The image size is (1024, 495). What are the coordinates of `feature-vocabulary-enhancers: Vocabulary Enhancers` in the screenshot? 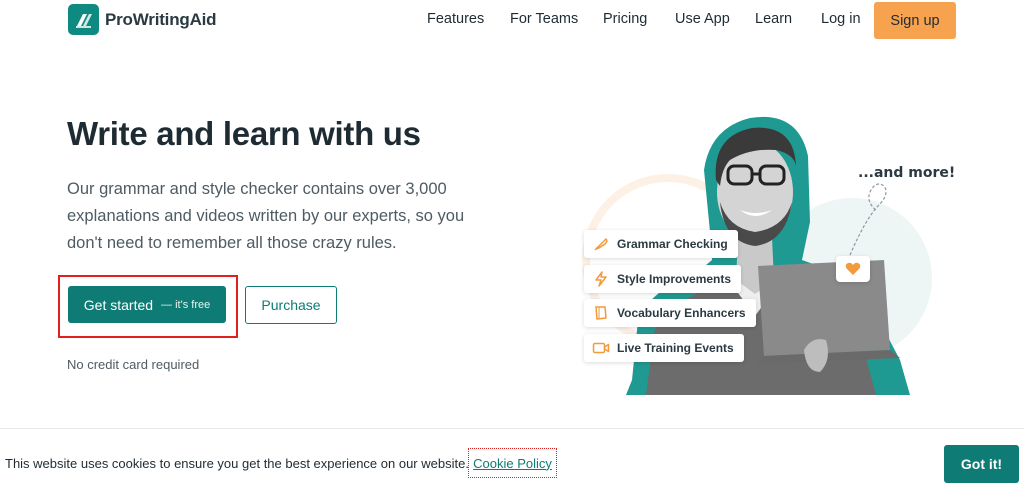 It's located at (670, 313).